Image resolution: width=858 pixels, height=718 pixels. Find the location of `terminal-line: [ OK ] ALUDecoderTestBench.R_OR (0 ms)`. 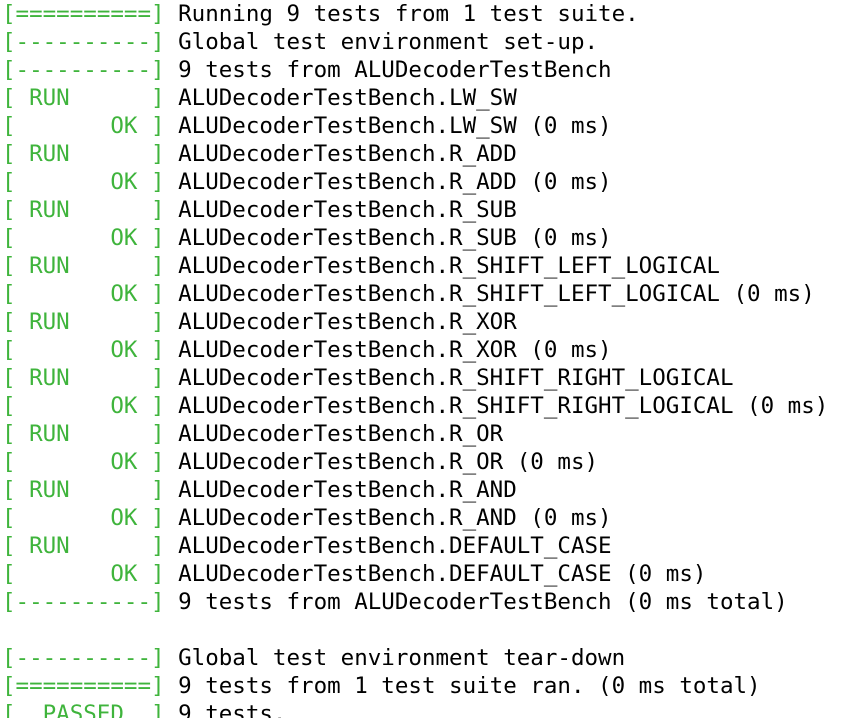

terminal-line: [ OK ] ALUDecoderTestBench.R_OR (0 ms) is located at coordinates (430, 462).